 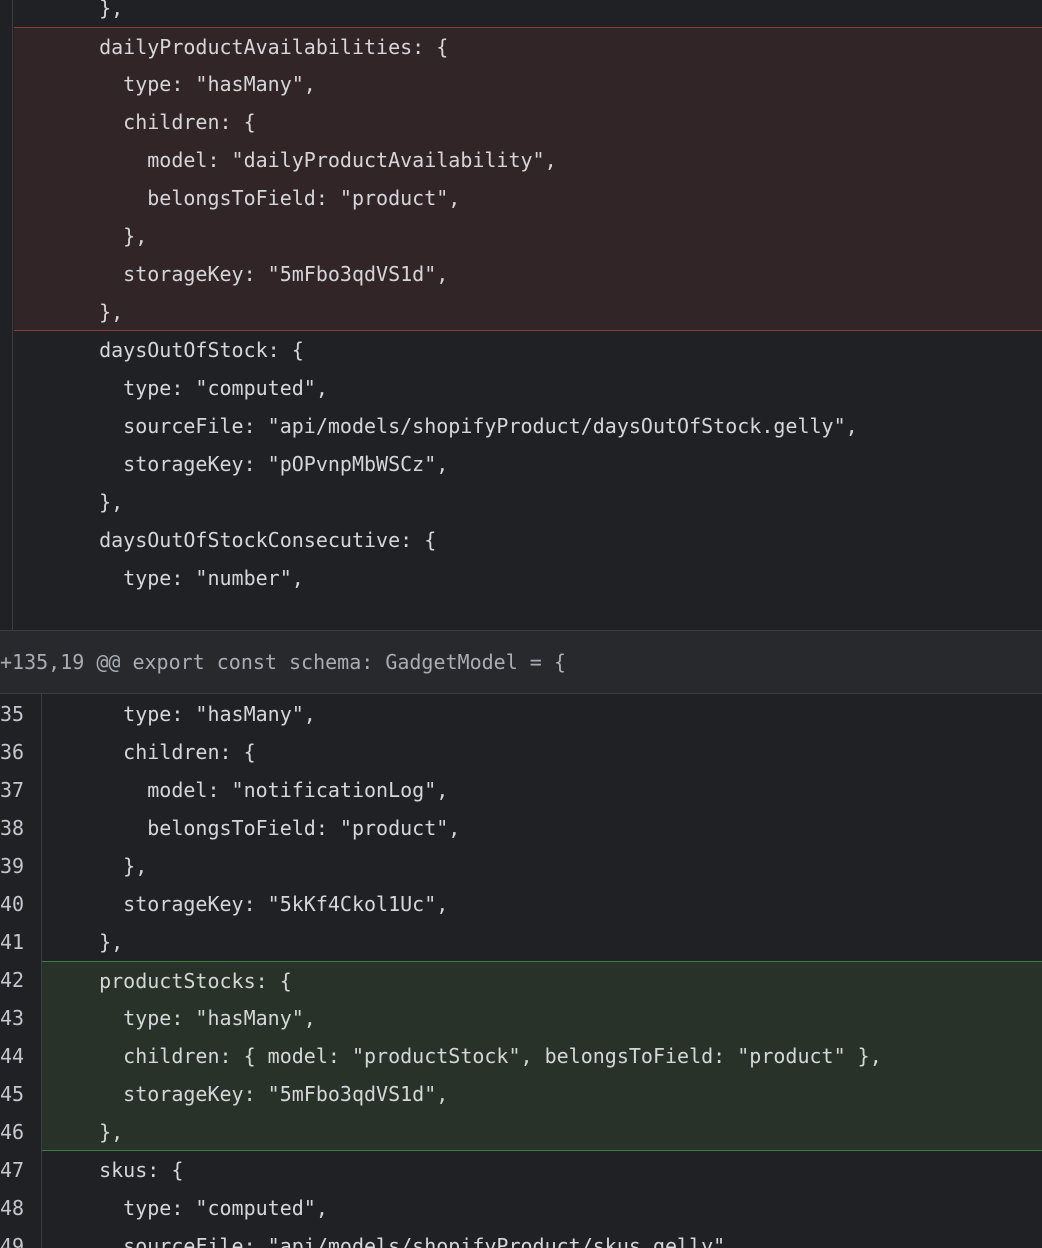 What do you see at coordinates (528, 84) in the screenshot?
I see `code-line-removed: type: "hasMany",` at bounding box center [528, 84].